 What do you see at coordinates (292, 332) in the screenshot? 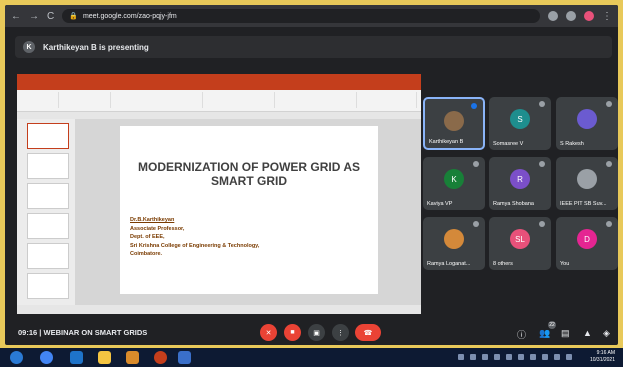
I see `camera-off-button: ■` at bounding box center [292, 332].